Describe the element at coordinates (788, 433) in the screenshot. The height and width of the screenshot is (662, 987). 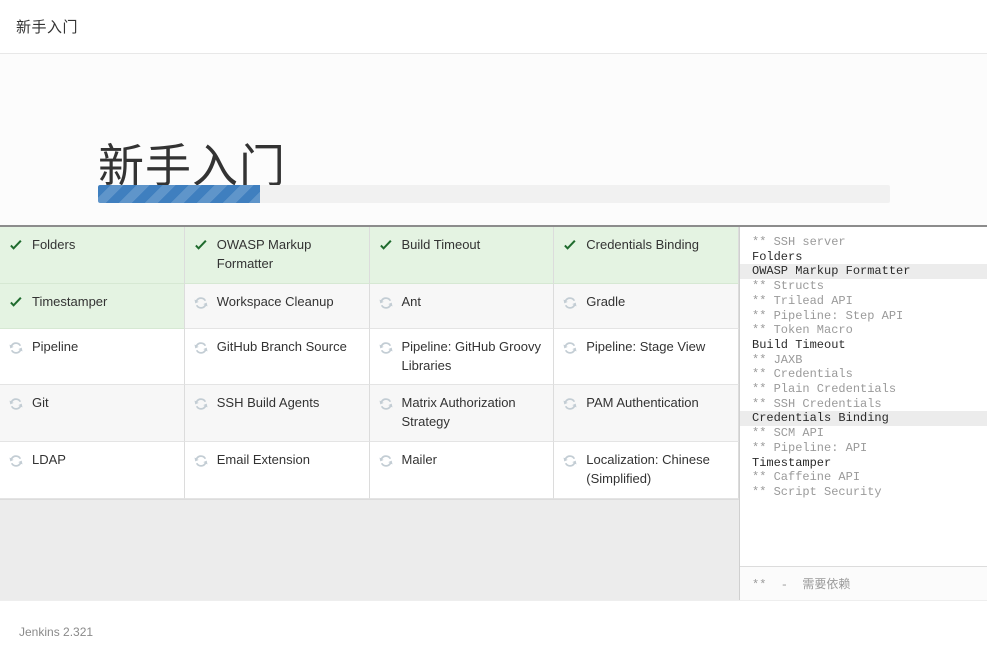
I see `log-line-dependency: ** SCM API` at that location.